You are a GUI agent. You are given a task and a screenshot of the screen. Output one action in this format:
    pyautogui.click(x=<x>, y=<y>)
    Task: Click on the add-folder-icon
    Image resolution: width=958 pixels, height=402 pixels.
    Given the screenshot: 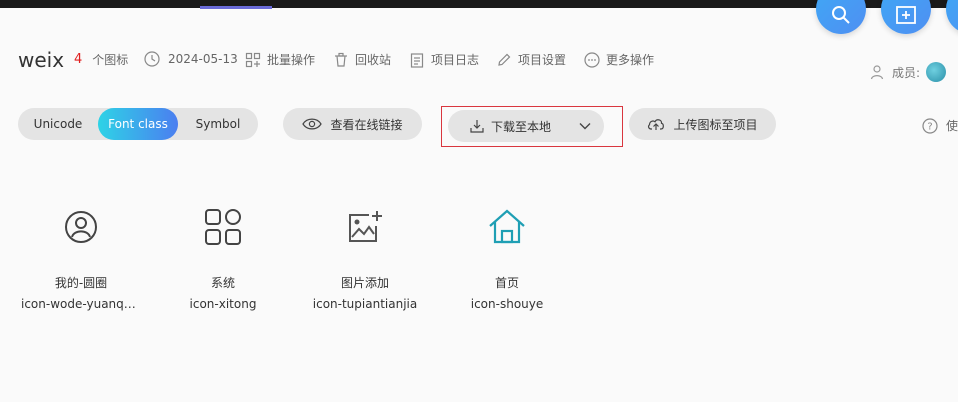 What is the action you would take?
    pyautogui.click(x=906, y=15)
    